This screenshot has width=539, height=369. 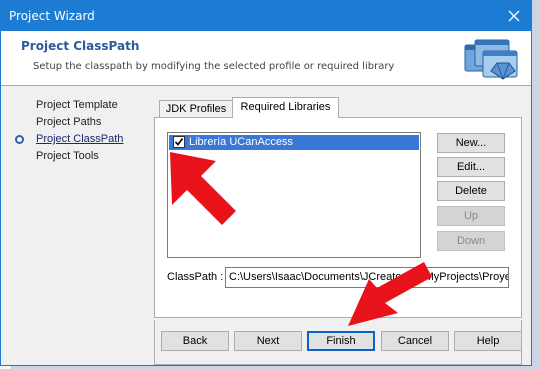 I want to click on tab-required-libraries: Required Libraries, so click(x=285, y=107).